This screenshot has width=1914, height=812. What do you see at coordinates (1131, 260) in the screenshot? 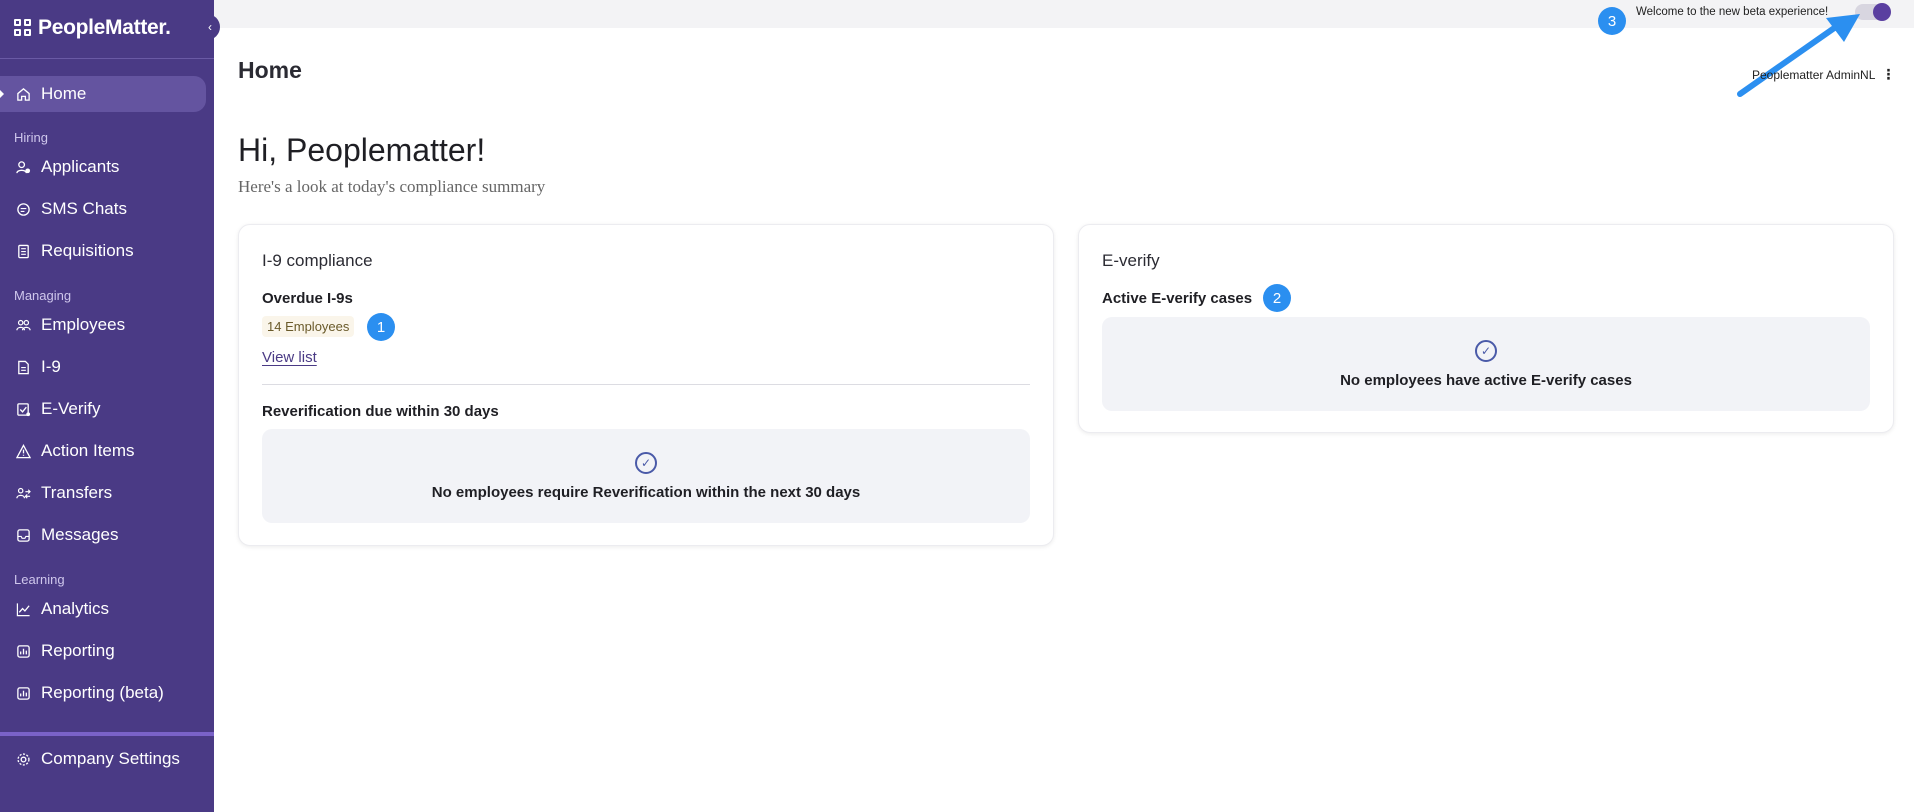
I see `card-title: E-verify` at bounding box center [1131, 260].